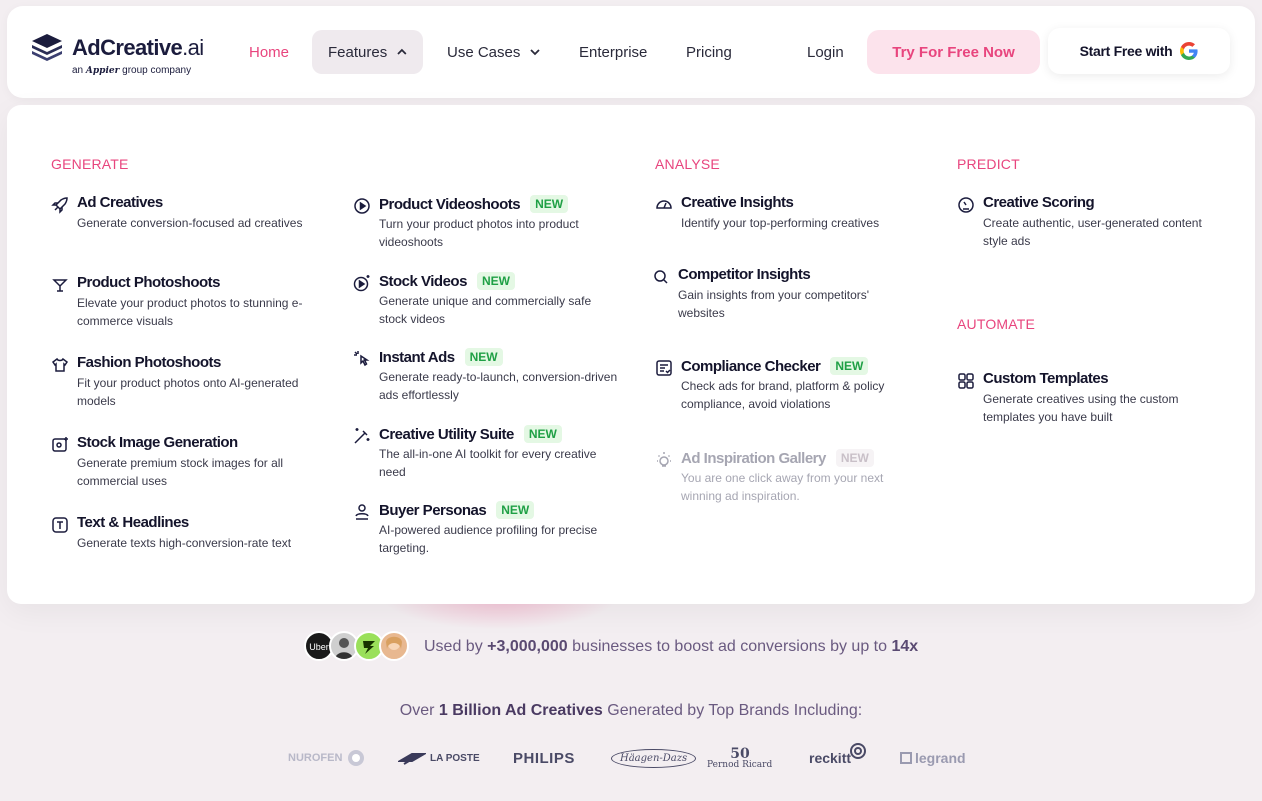 This screenshot has height=801, width=1262. Describe the element at coordinates (988, 164) in the screenshot. I see `section-title-predict: PREDICT` at that location.